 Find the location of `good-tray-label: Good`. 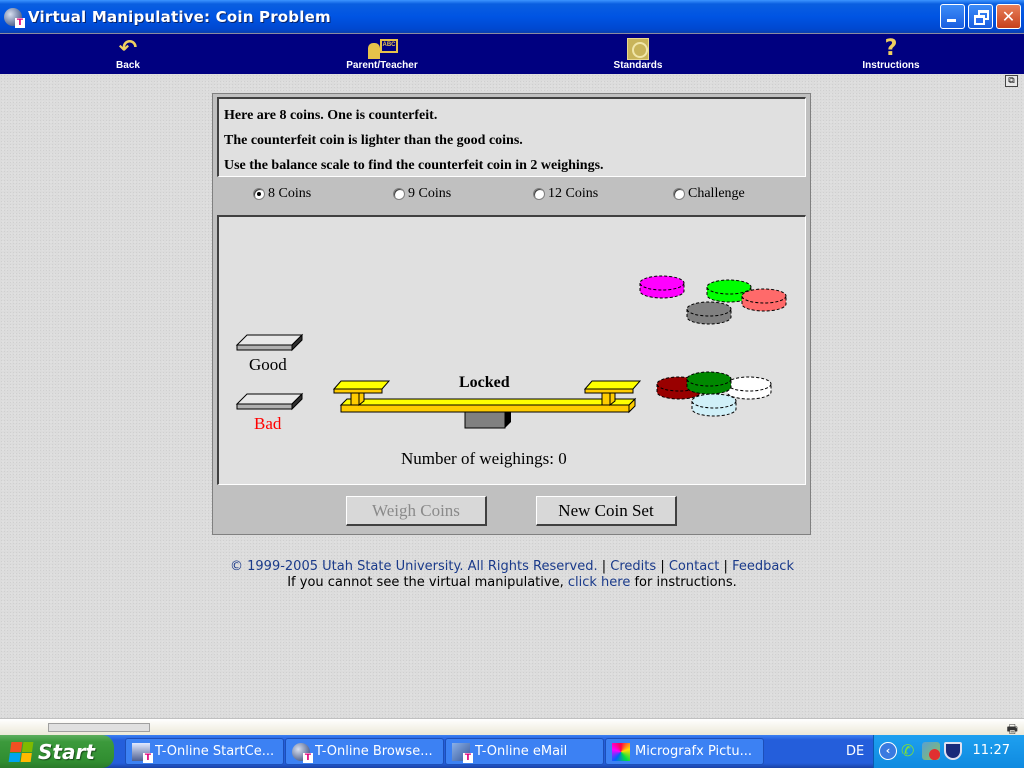

good-tray-label: Good is located at coordinates (268, 364).